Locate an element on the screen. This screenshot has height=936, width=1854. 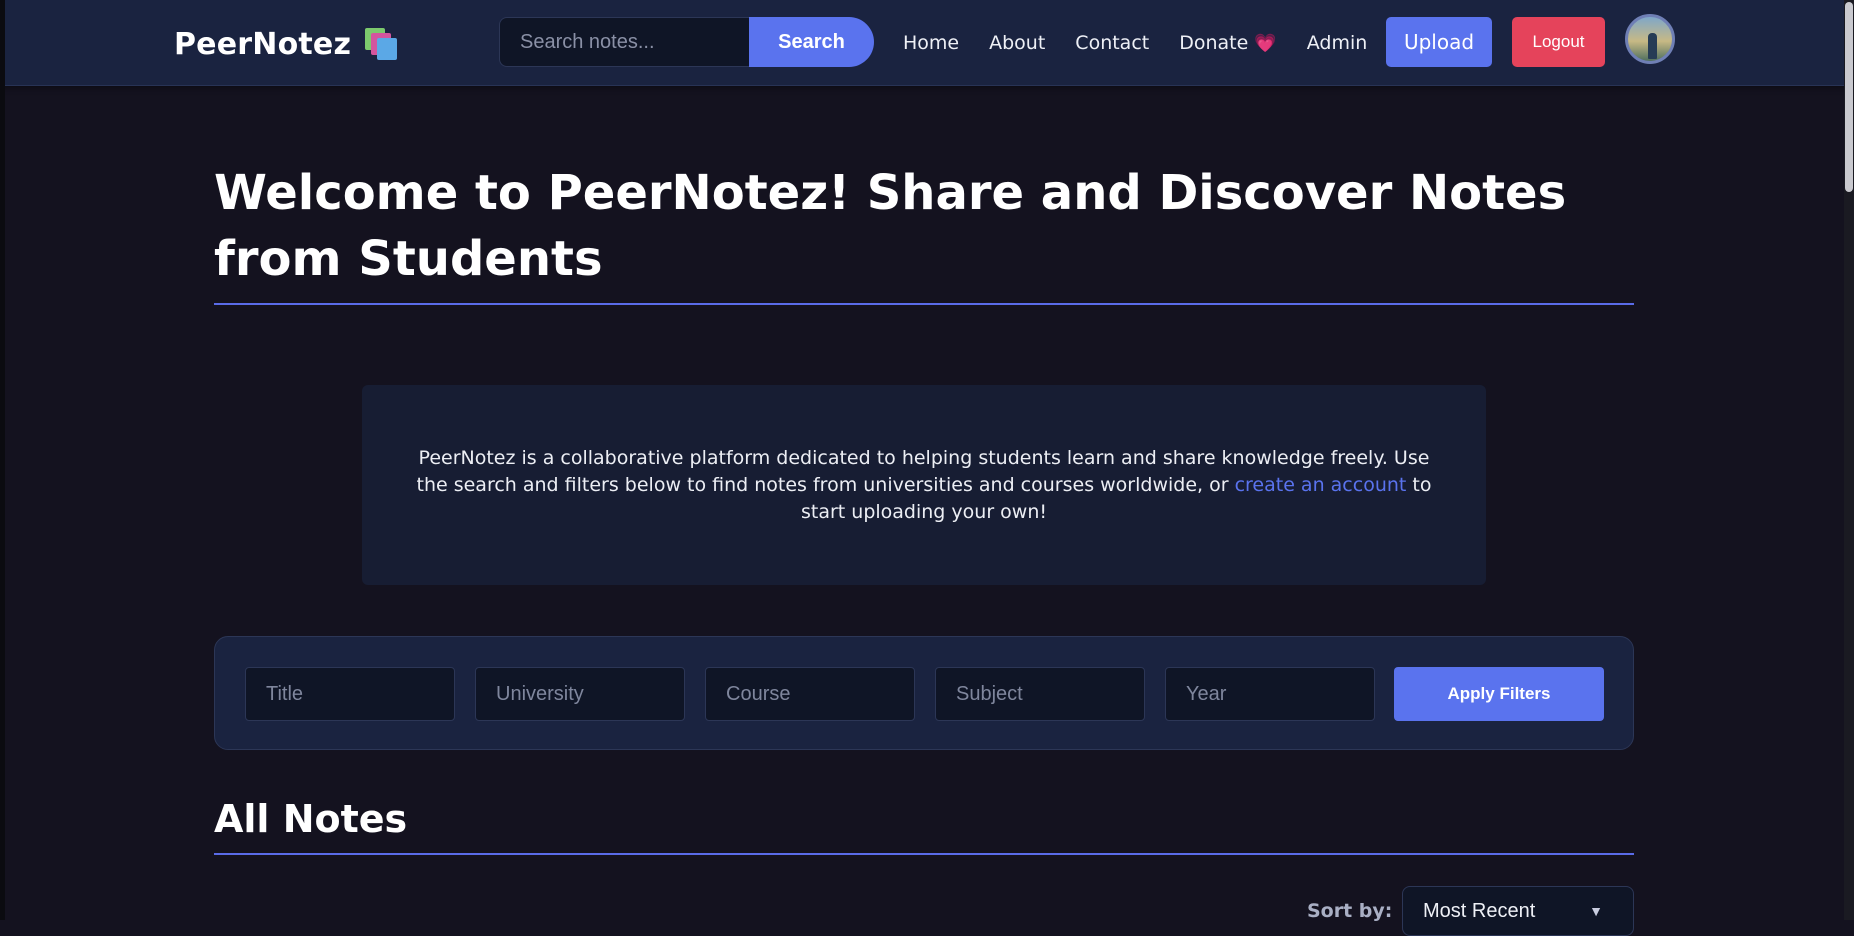
nav-links: Home About Contact Donate 💗 Admin is located at coordinates (1150, 43).